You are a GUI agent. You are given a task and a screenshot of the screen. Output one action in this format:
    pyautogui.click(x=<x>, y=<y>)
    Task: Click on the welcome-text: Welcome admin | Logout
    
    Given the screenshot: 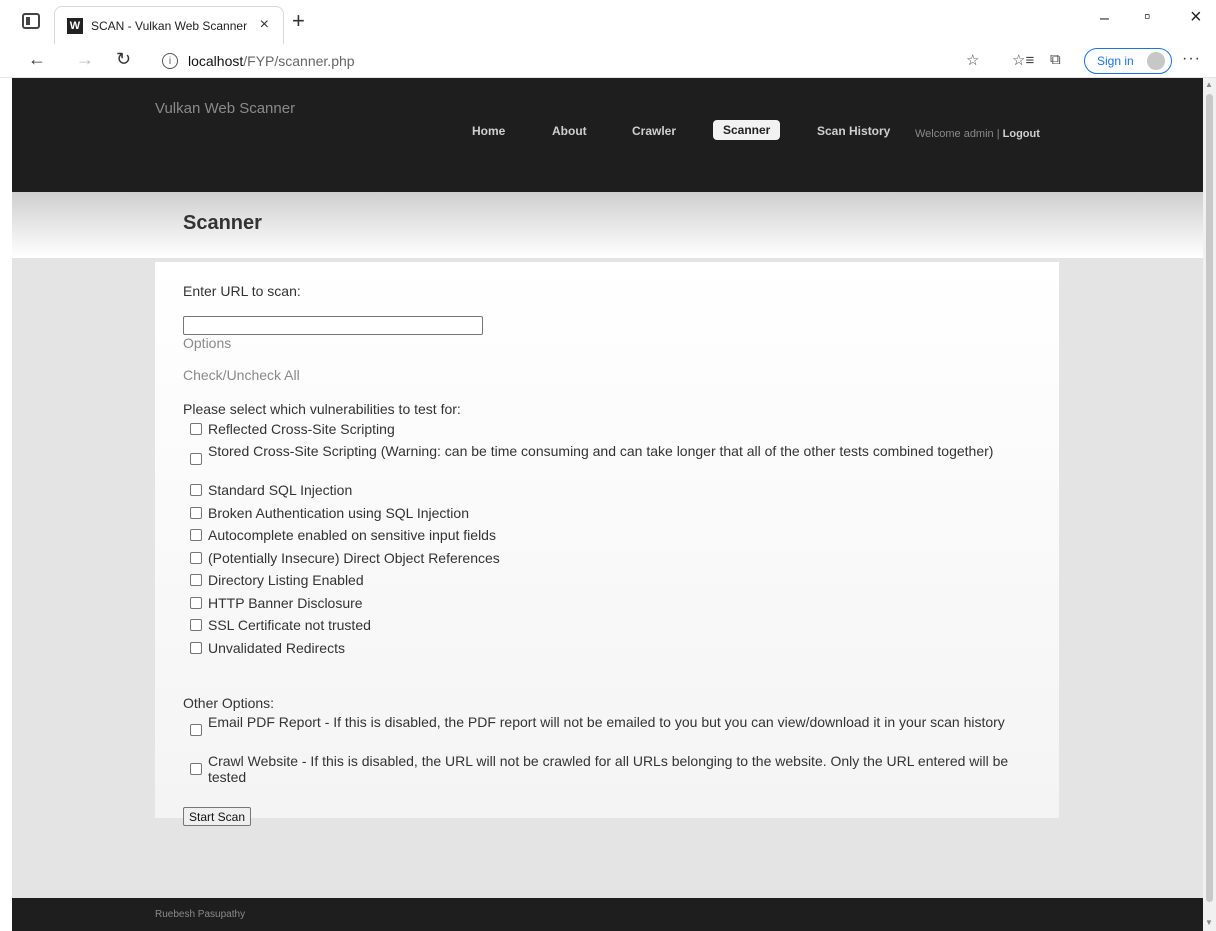 What is the action you would take?
    pyautogui.click(x=977, y=134)
    